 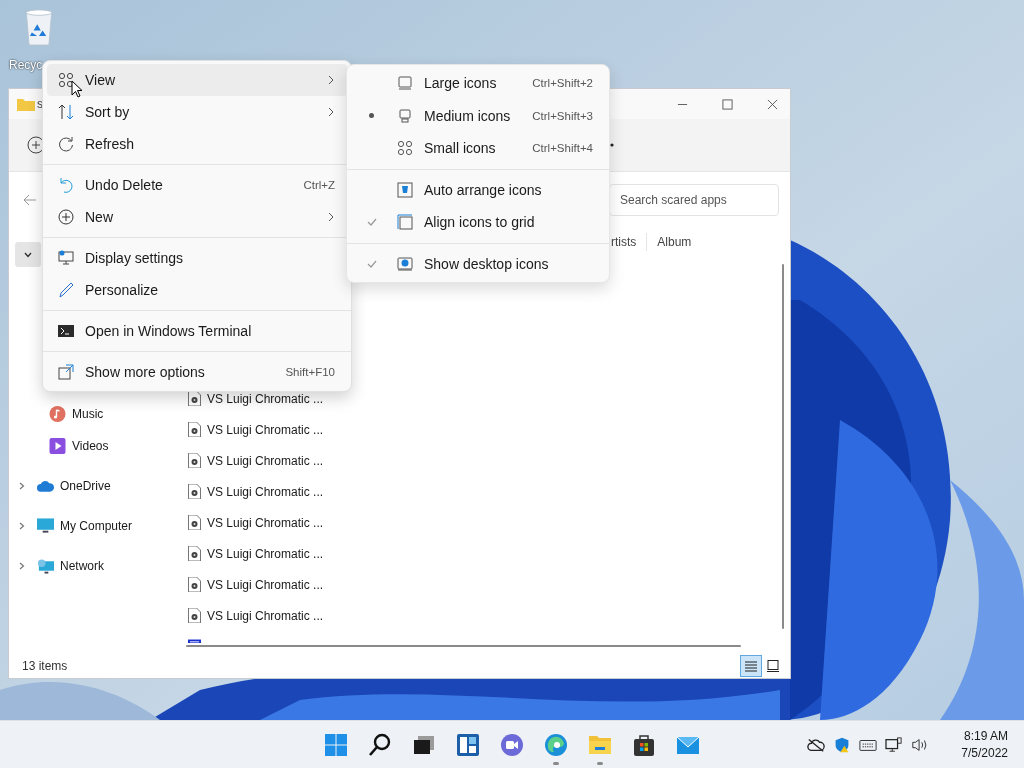 I want to click on details-view-button, so click(x=751, y=665).